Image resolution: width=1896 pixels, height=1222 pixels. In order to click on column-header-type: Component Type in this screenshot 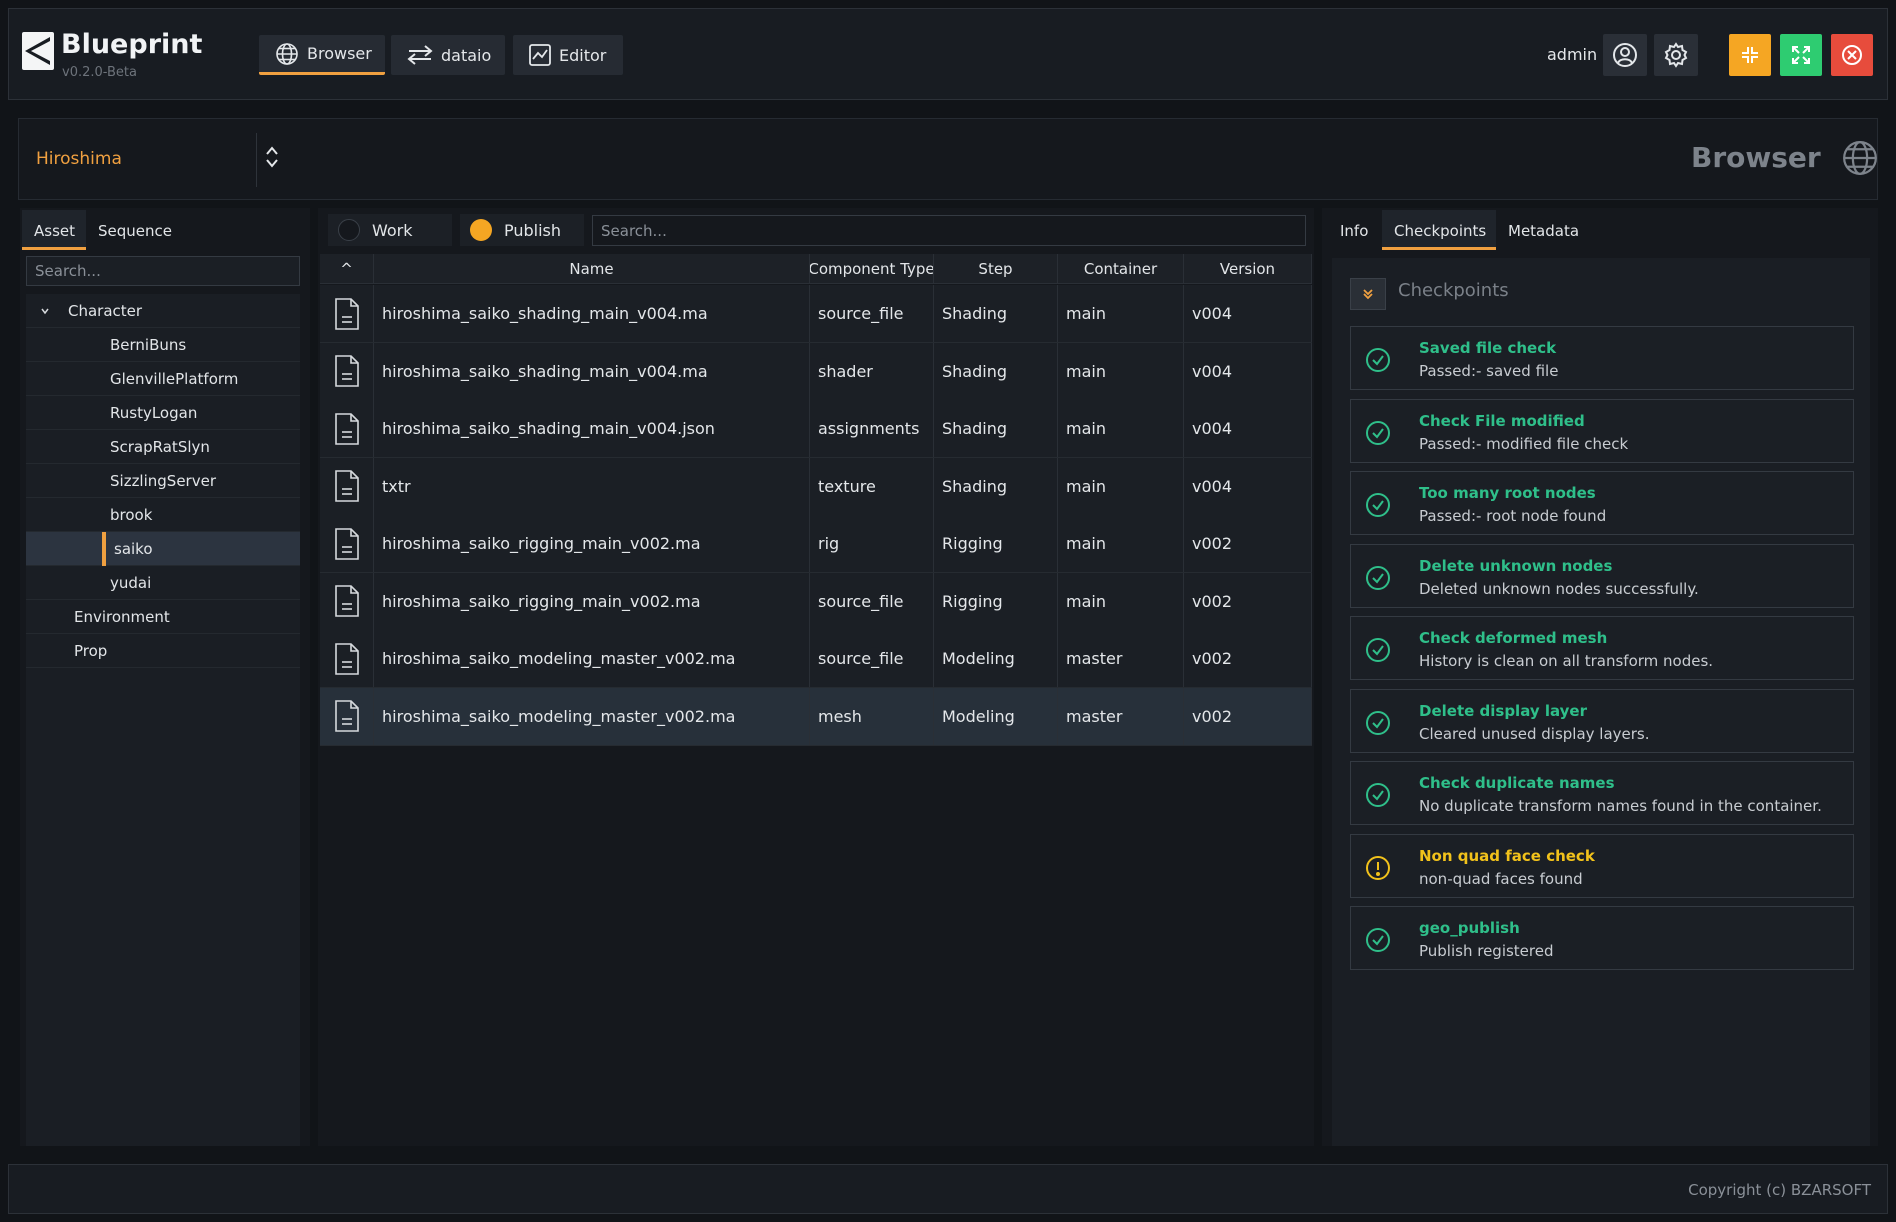, I will do `click(872, 269)`.